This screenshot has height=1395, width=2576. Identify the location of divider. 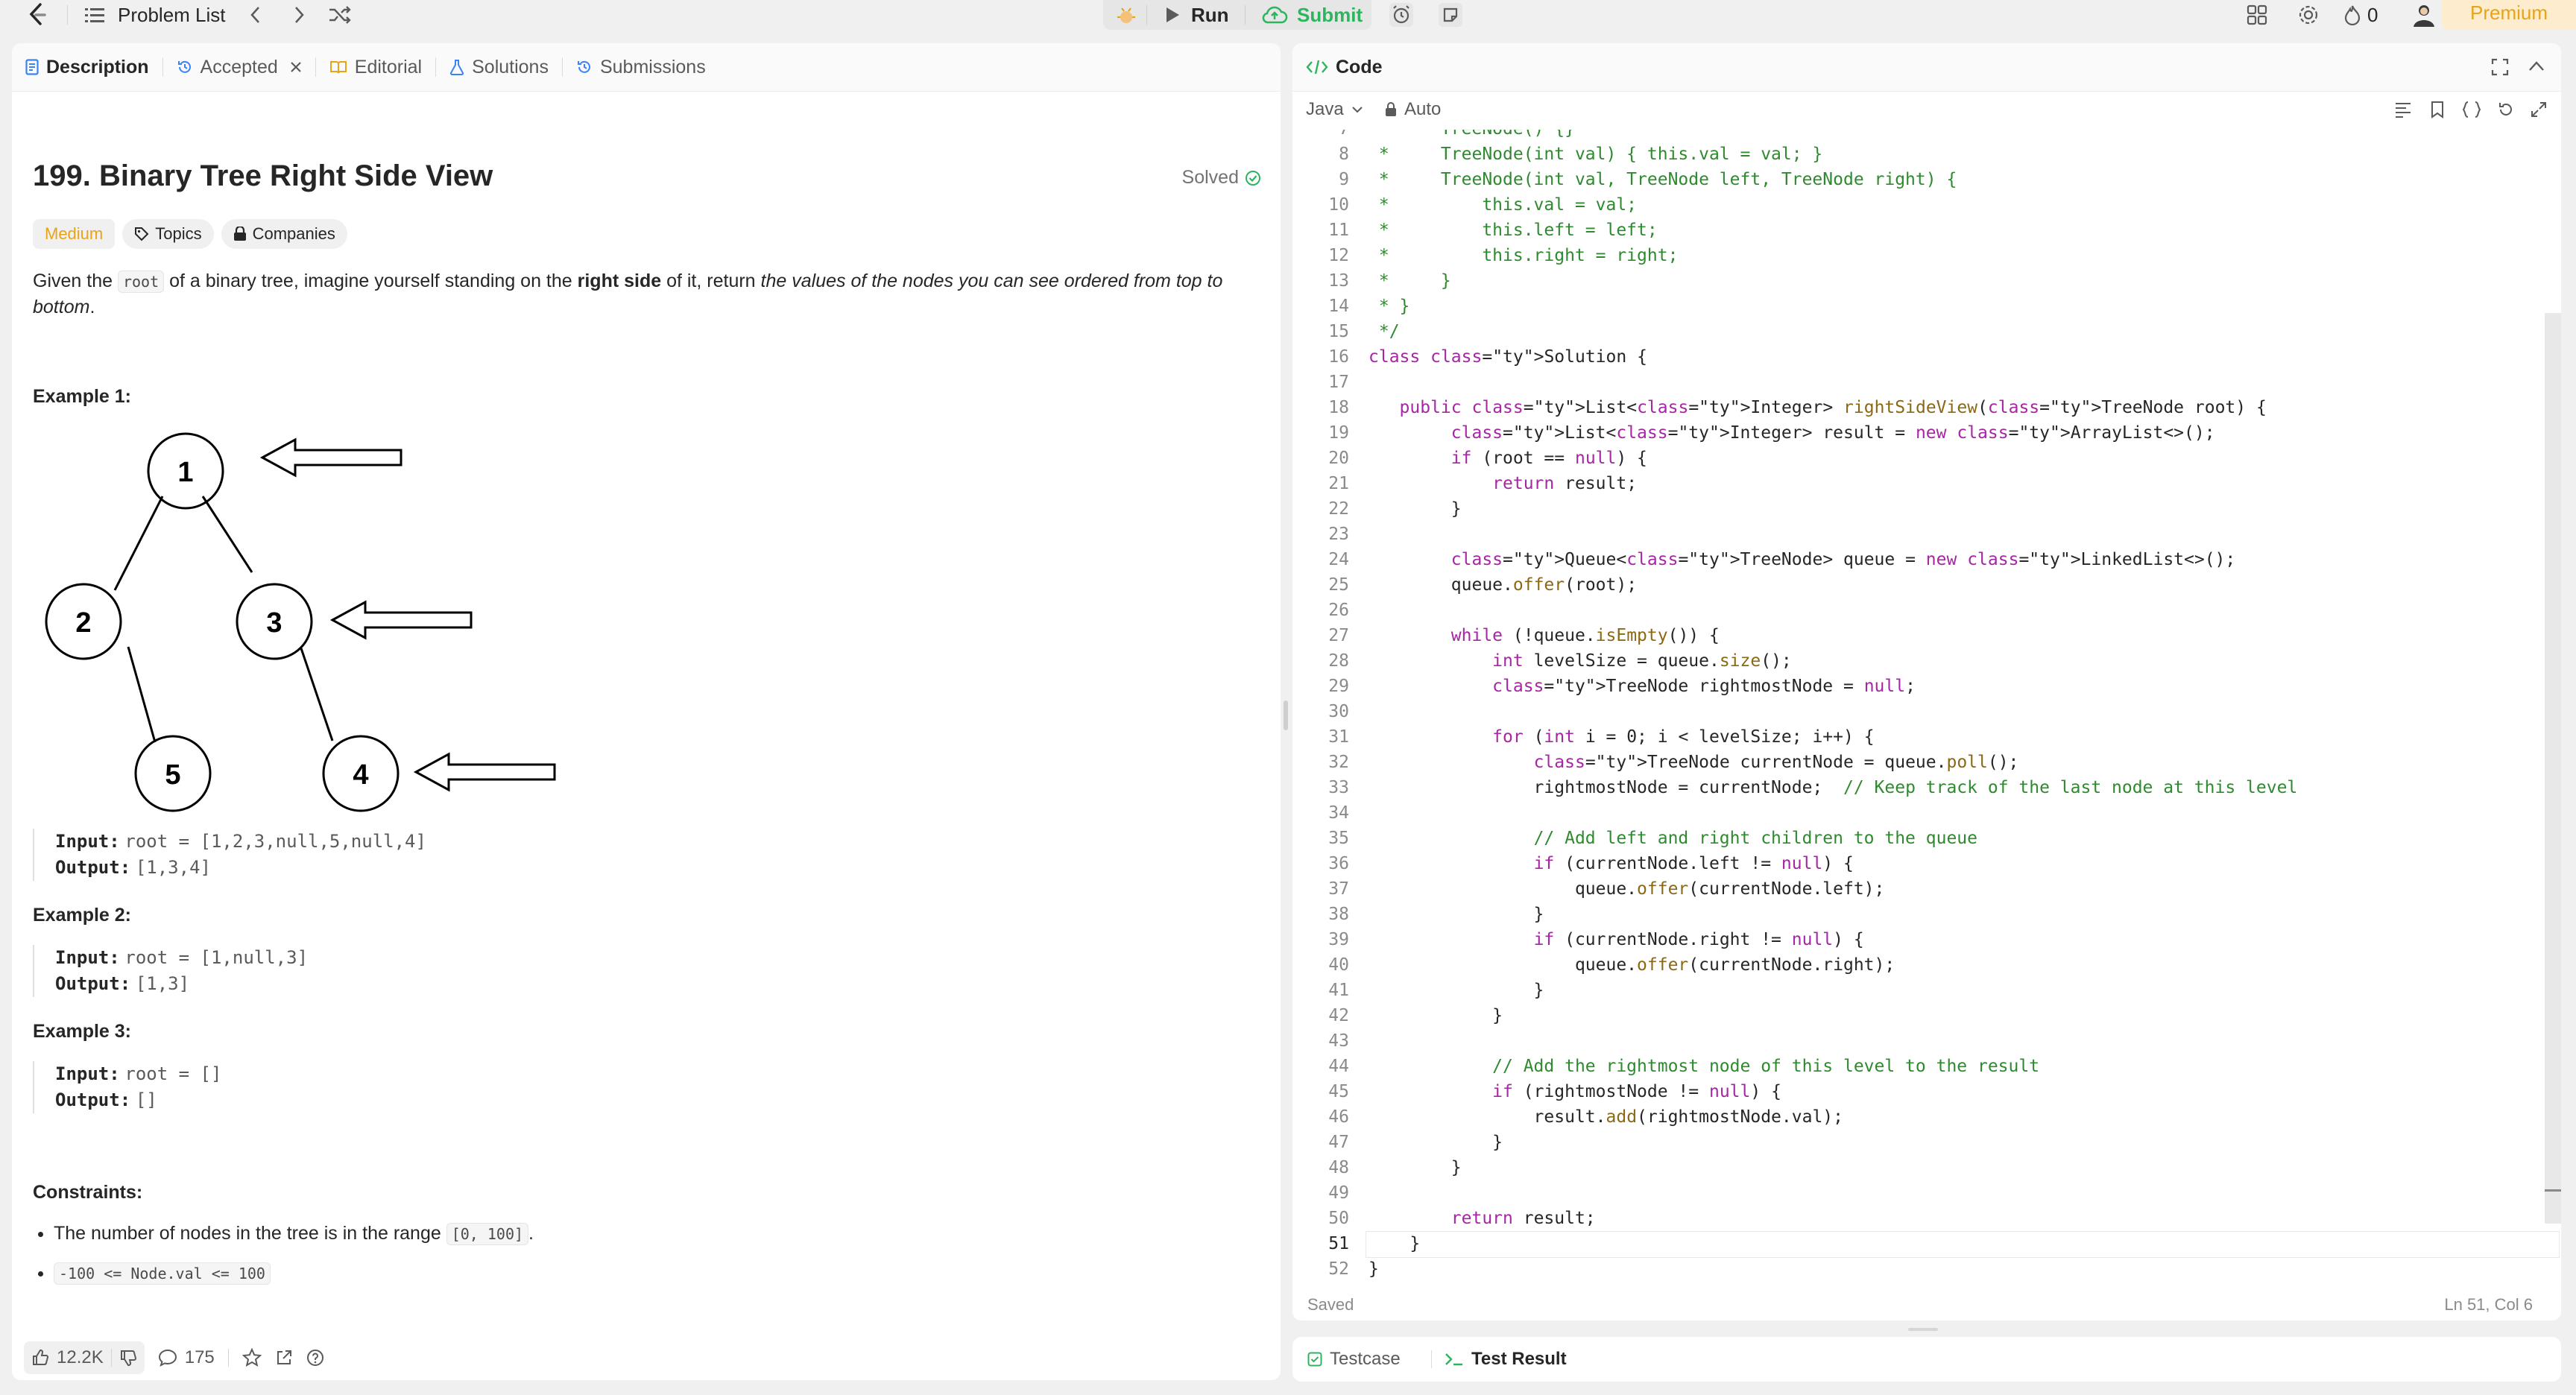
(1245, 15).